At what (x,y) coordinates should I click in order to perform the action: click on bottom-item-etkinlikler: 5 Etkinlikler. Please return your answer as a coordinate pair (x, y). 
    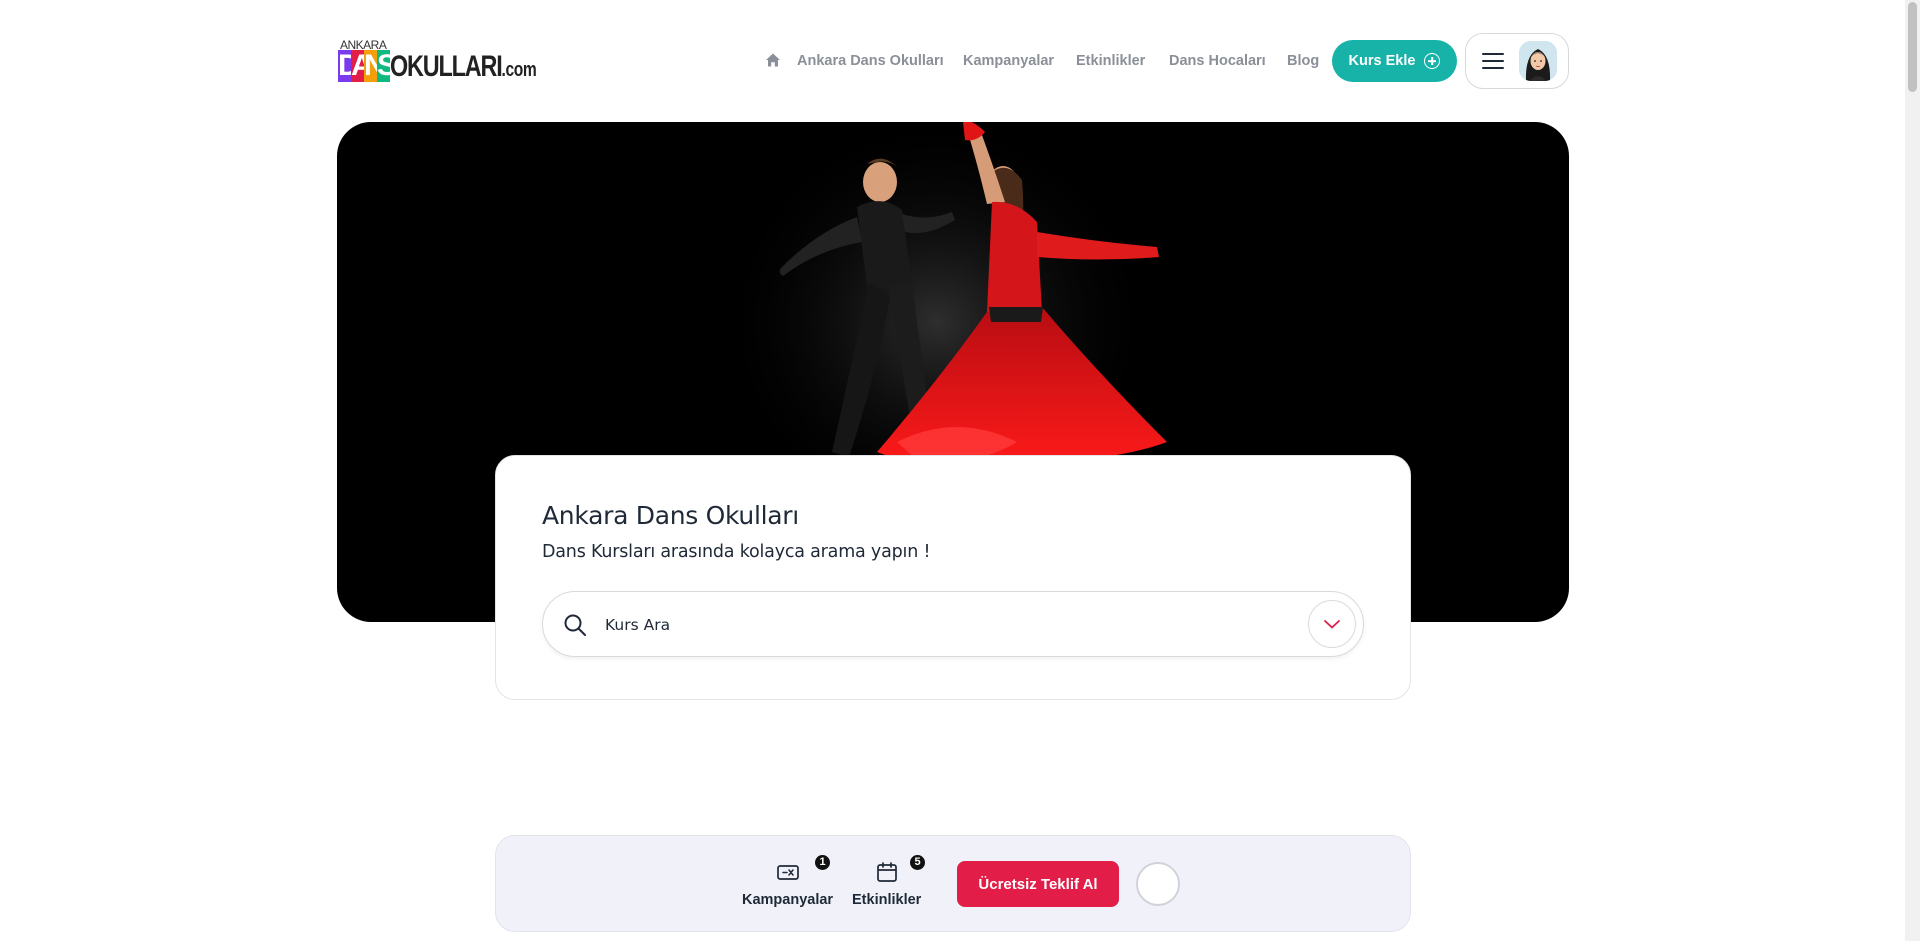
    Looking at the image, I should click on (888, 881).